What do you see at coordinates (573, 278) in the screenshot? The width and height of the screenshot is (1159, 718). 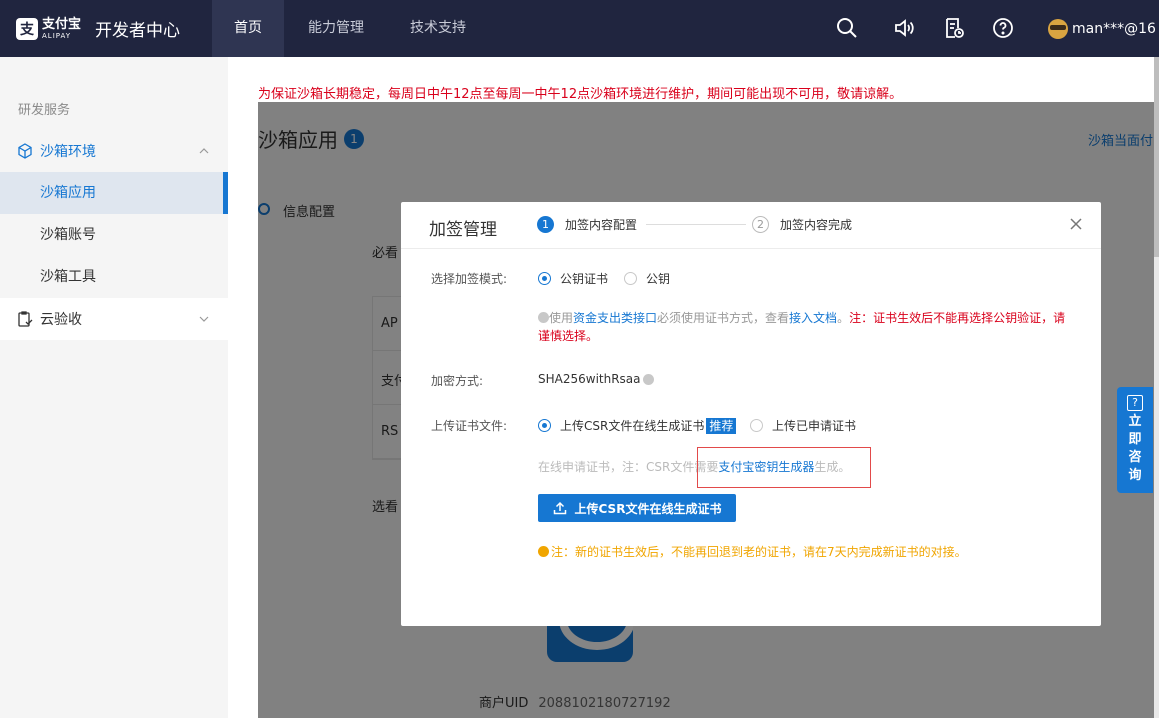 I see `radio-public-key-cert: 公钥证书` at bounding box center [573, 278].